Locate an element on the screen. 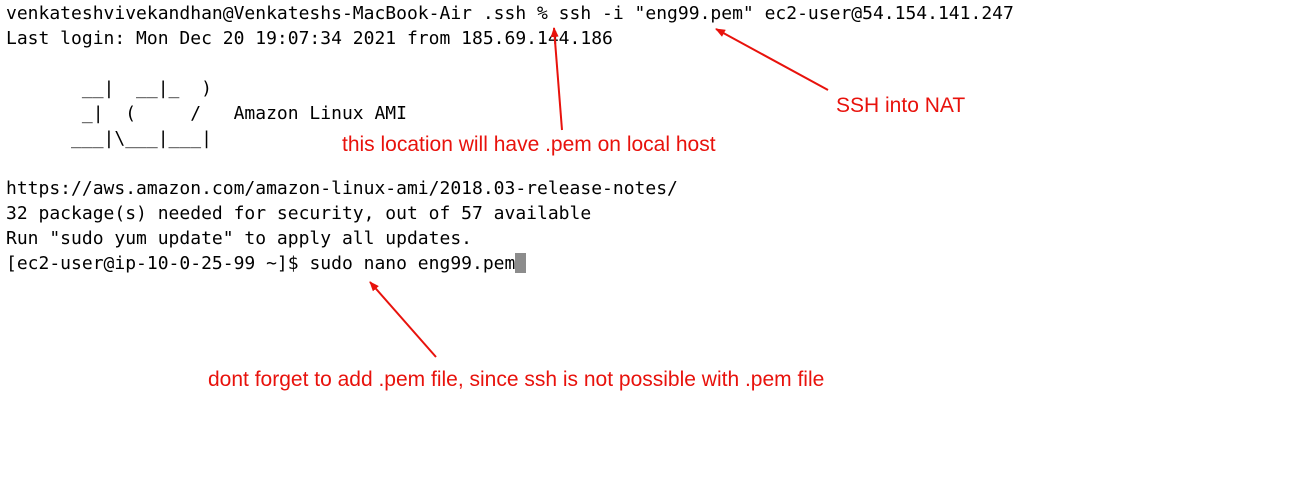 Image resolution: width=1312 pixels, height=490 pixels. arrow-to-nano-command is located at coordinates (403, 319).